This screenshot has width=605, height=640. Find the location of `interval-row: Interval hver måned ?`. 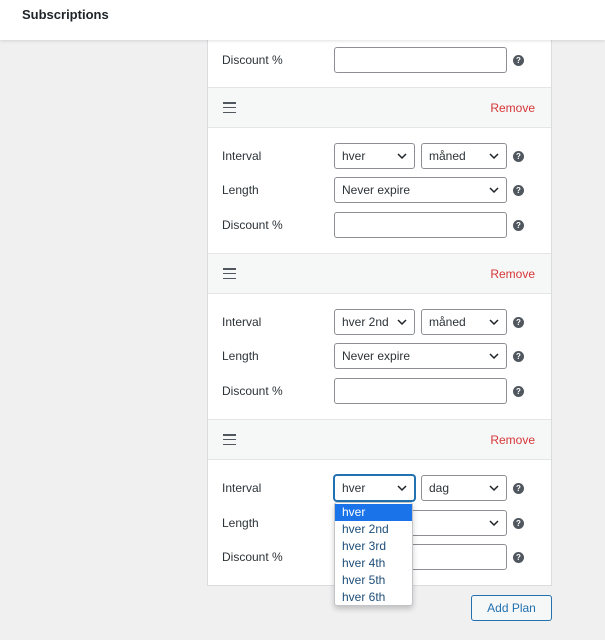

interval-row: Interval hver måned ? is located at coordinates (379, 156).